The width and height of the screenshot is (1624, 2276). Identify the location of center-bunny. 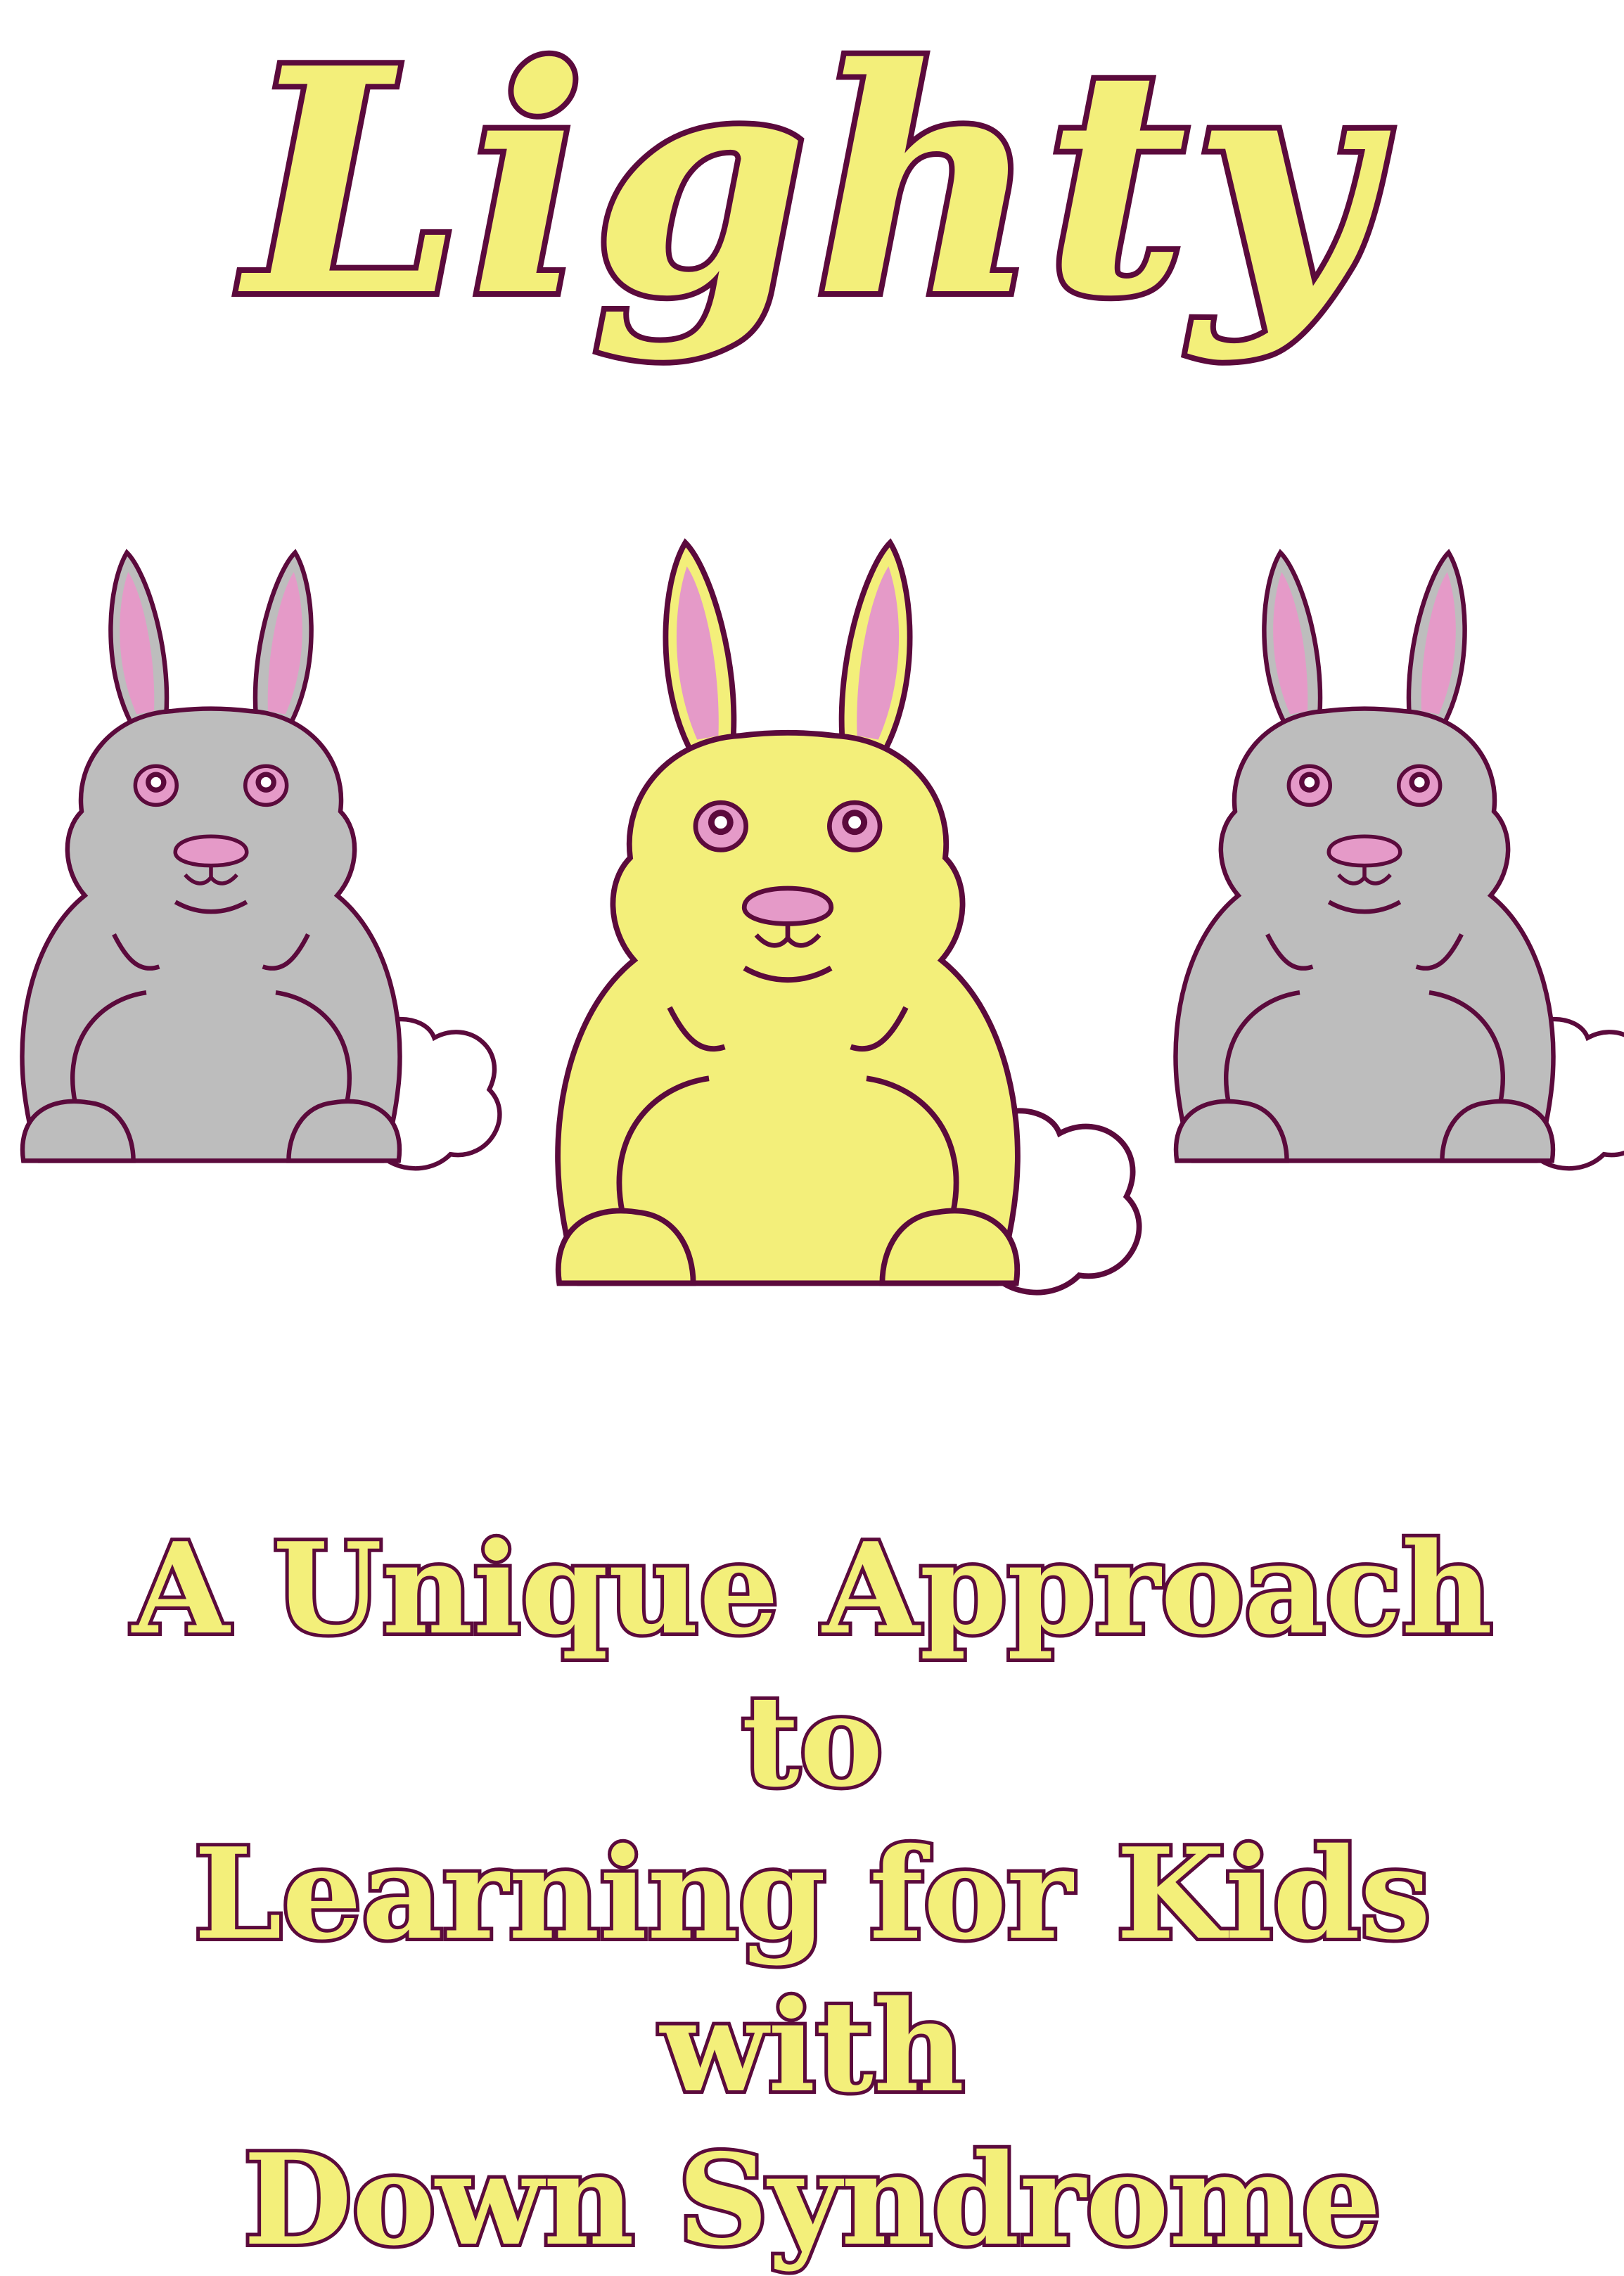
(849, 917).